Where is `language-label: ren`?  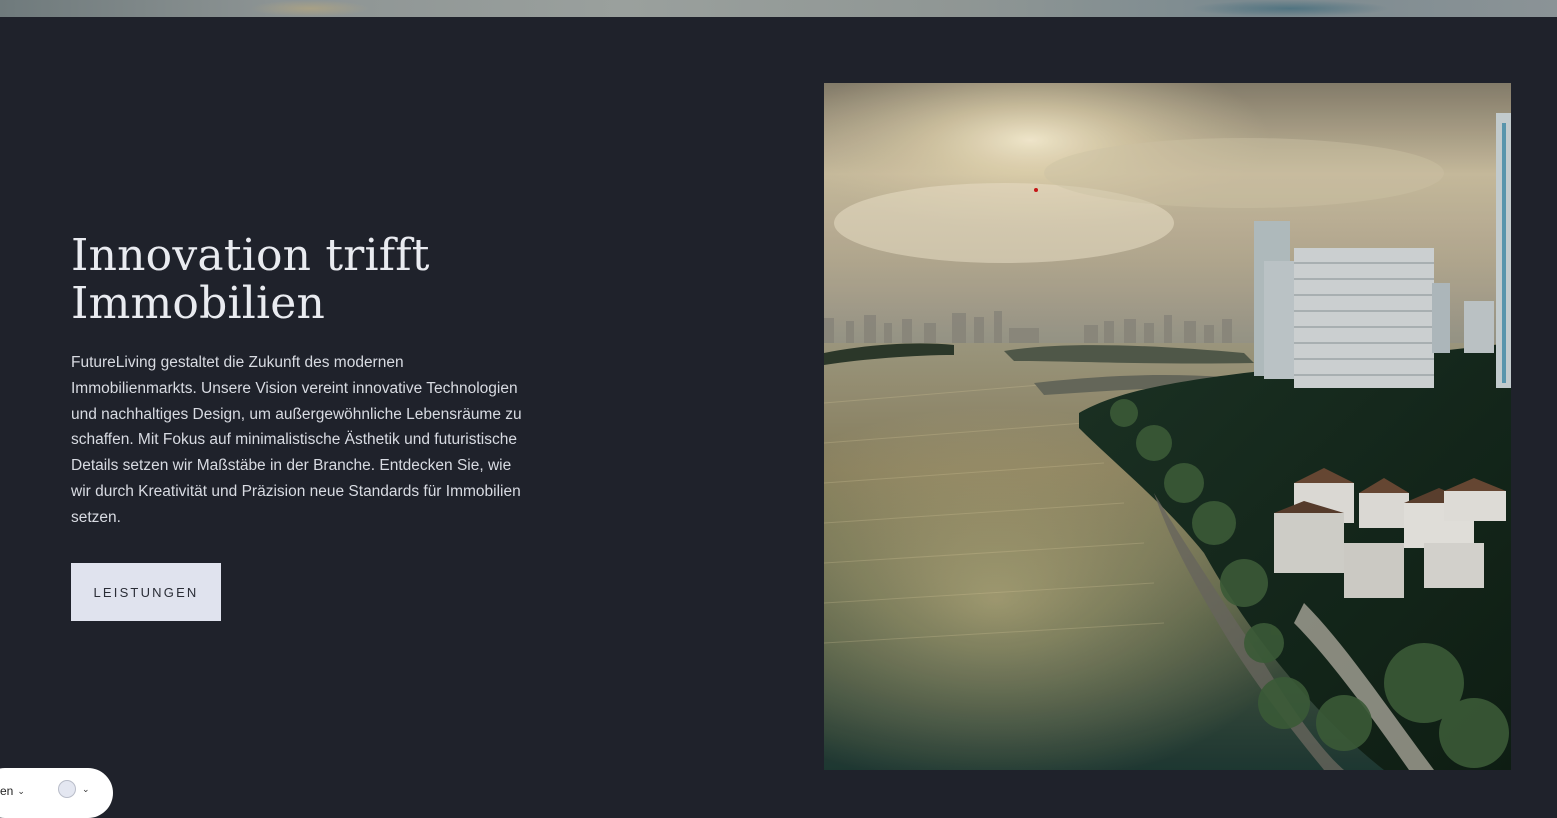 language-label: ren is located at coordinates (7, 791).